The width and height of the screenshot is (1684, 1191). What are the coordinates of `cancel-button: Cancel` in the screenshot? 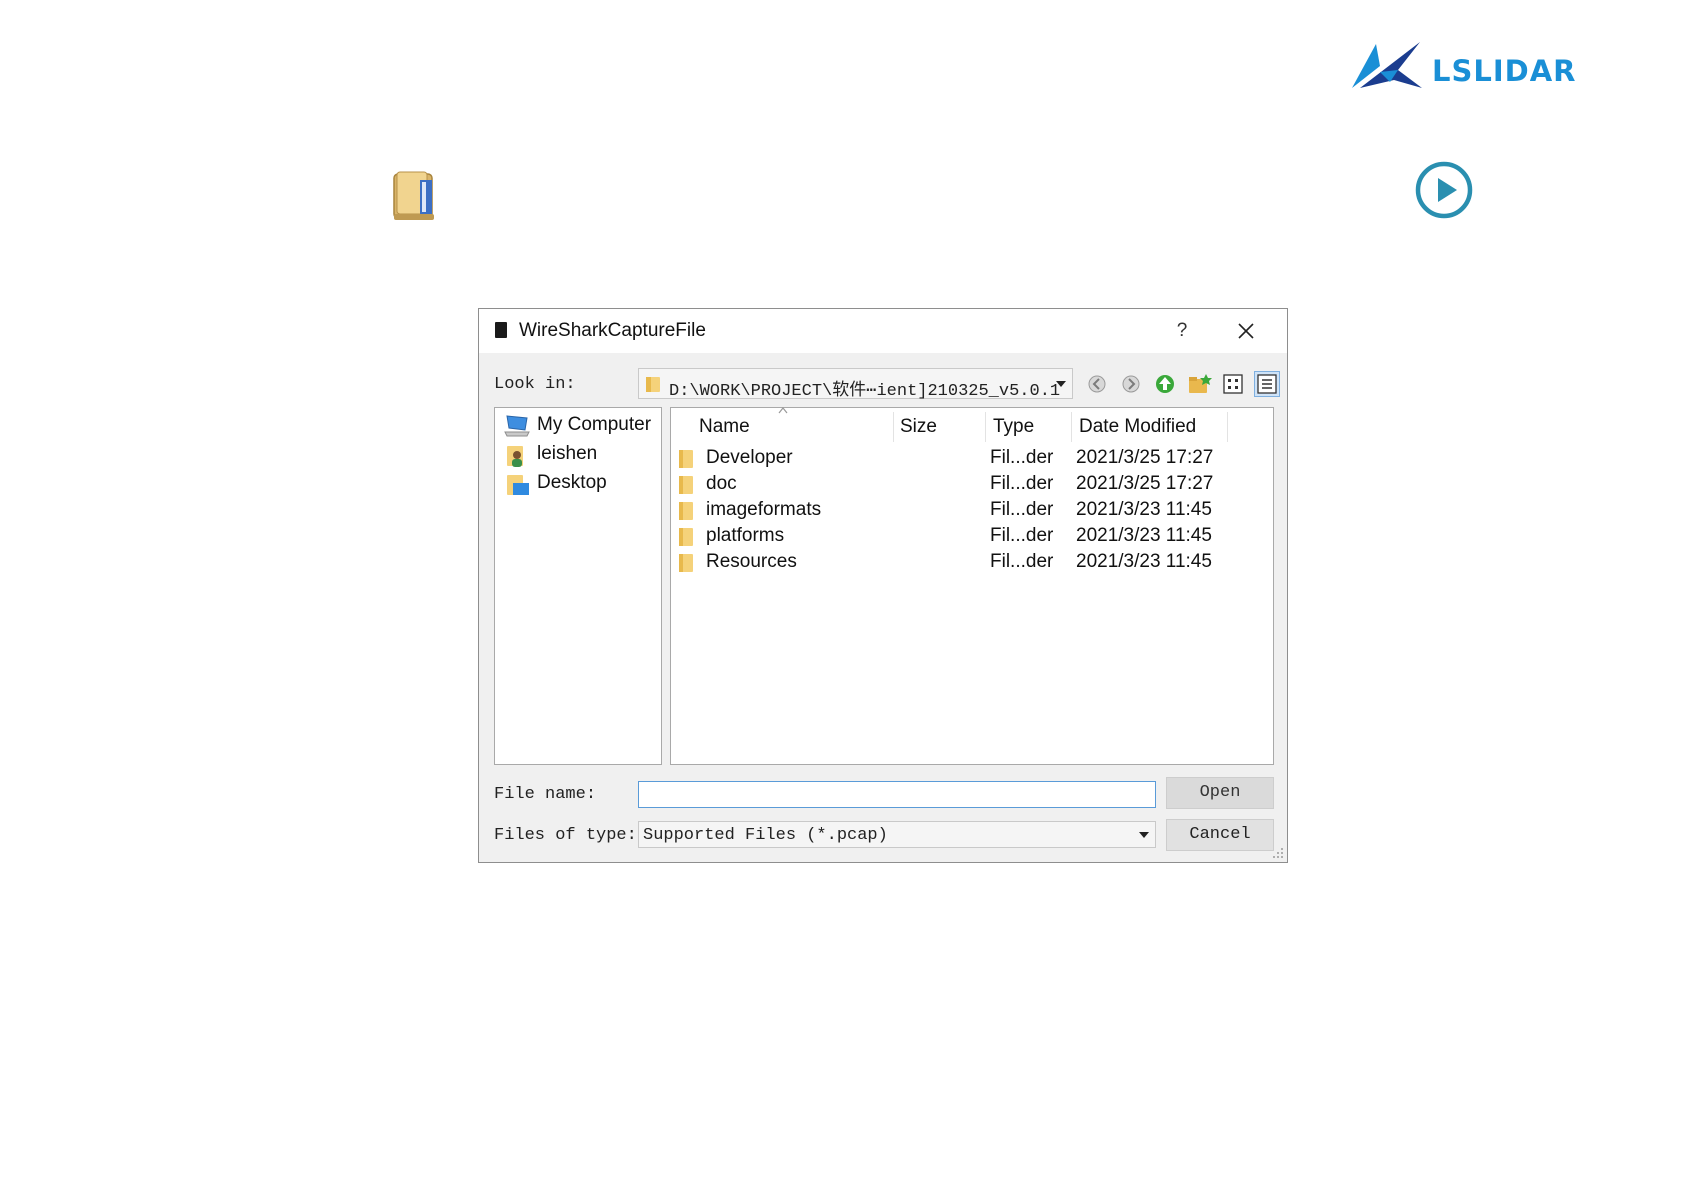 It's located at (1220, 835).